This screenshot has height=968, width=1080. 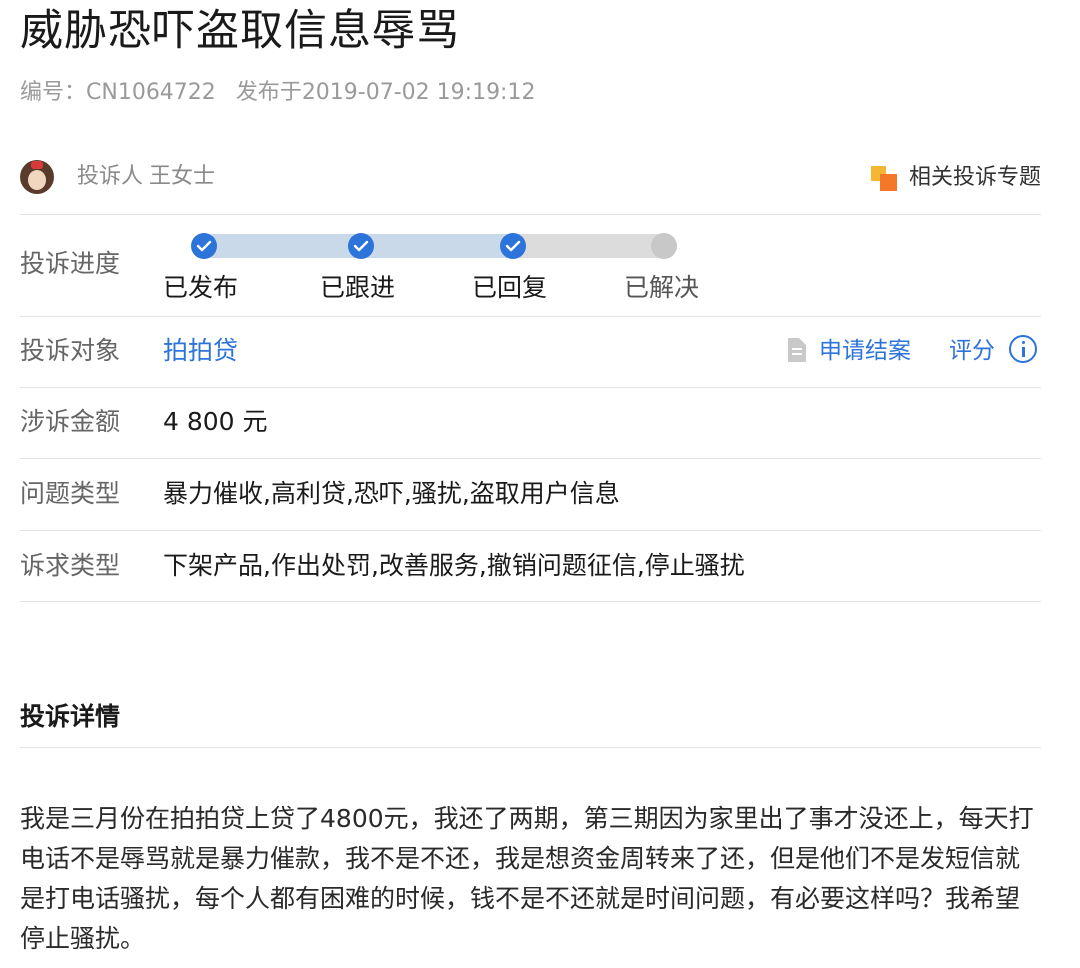 I want to click on rate-button: 评分, so click(x=972, y=351).